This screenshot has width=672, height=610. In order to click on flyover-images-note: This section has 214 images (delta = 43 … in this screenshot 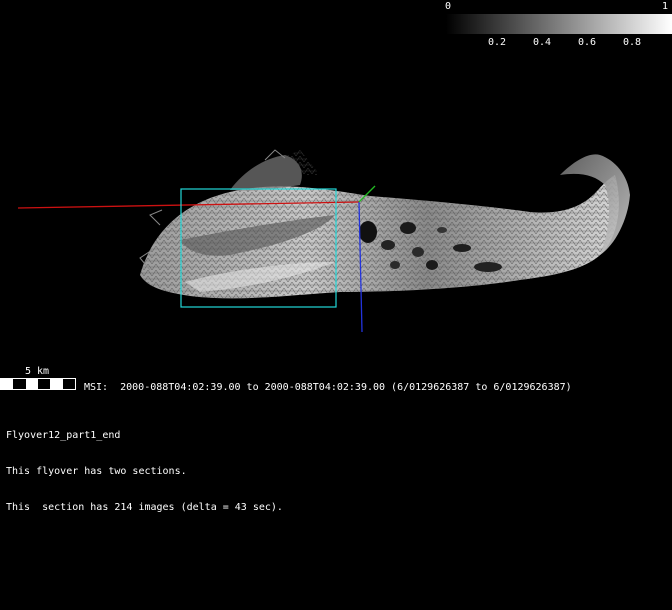, I will do `click(144, 507)`.